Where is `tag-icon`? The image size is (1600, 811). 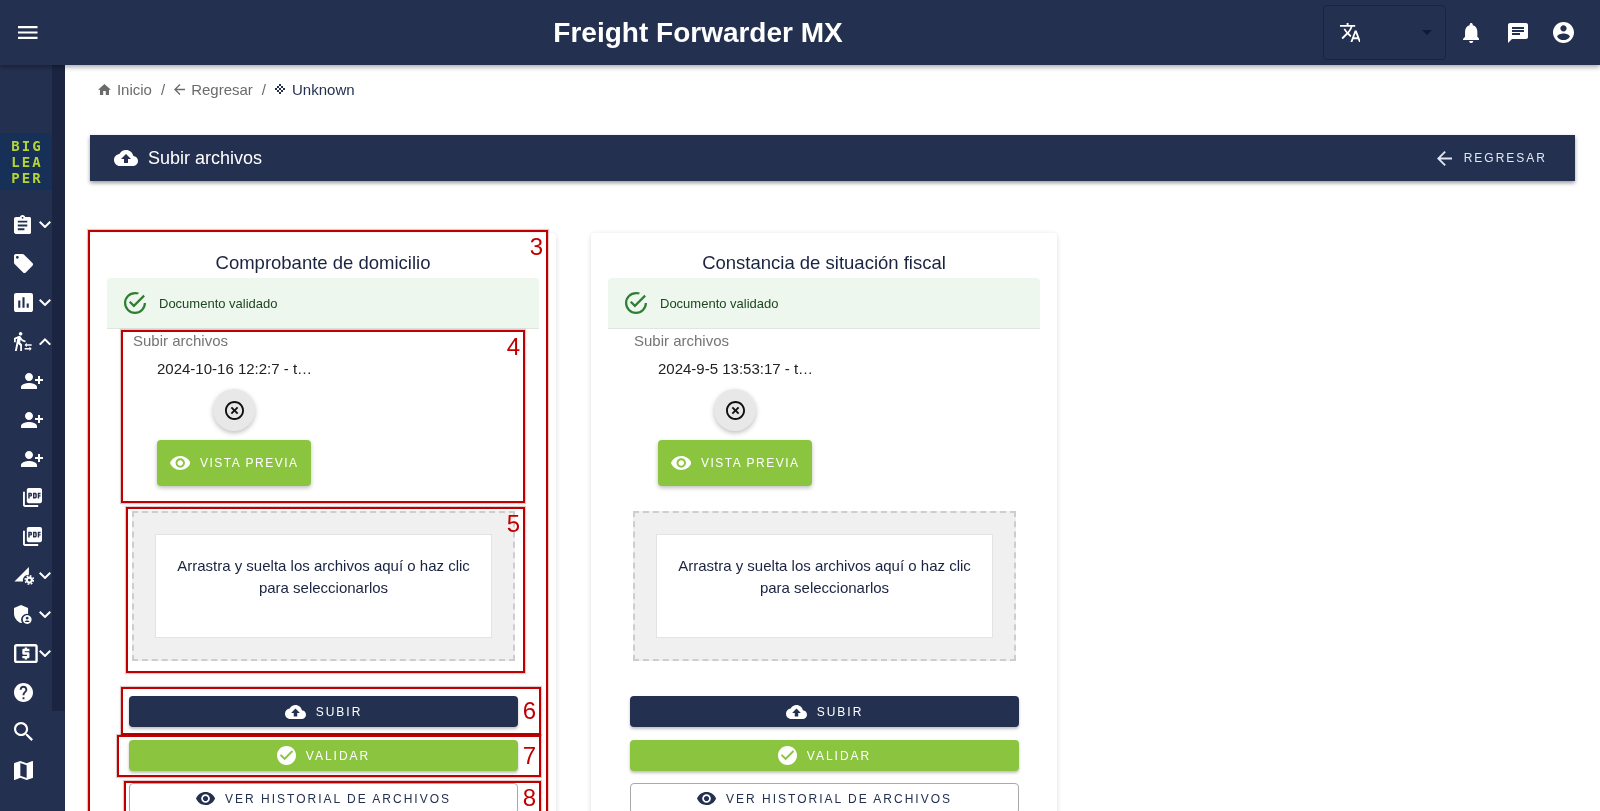 tag-icon is located at coordinates (23, 263).